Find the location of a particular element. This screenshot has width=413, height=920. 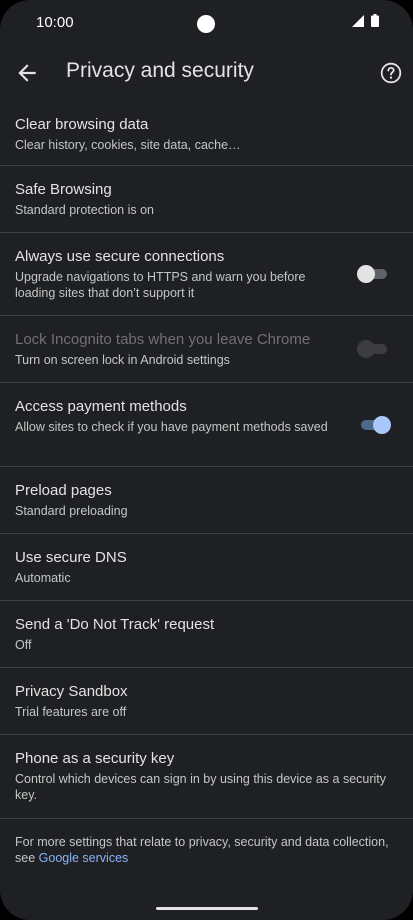

safe-browsing-item: Safe Browsing Standard protection is on is located at coordinates (206, 199).